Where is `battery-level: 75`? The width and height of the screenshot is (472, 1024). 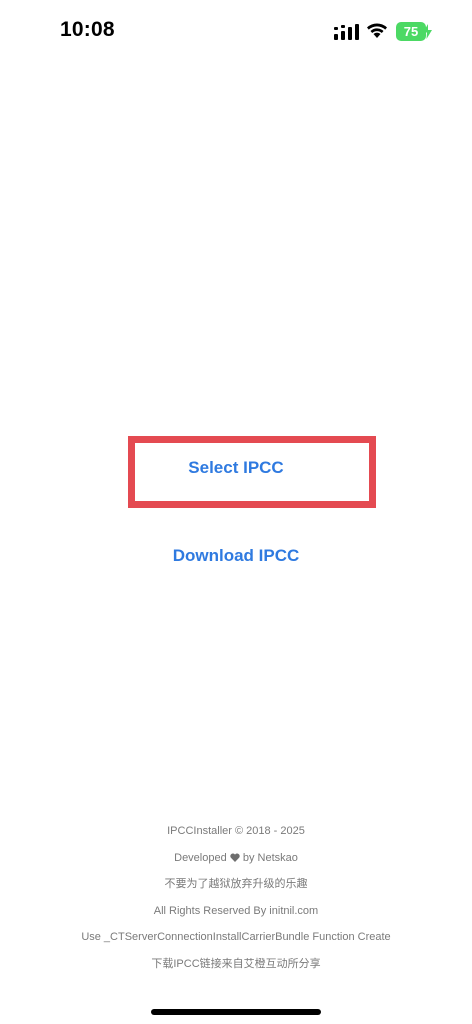
battery-level: 75 is located at coordinates (411, 31).